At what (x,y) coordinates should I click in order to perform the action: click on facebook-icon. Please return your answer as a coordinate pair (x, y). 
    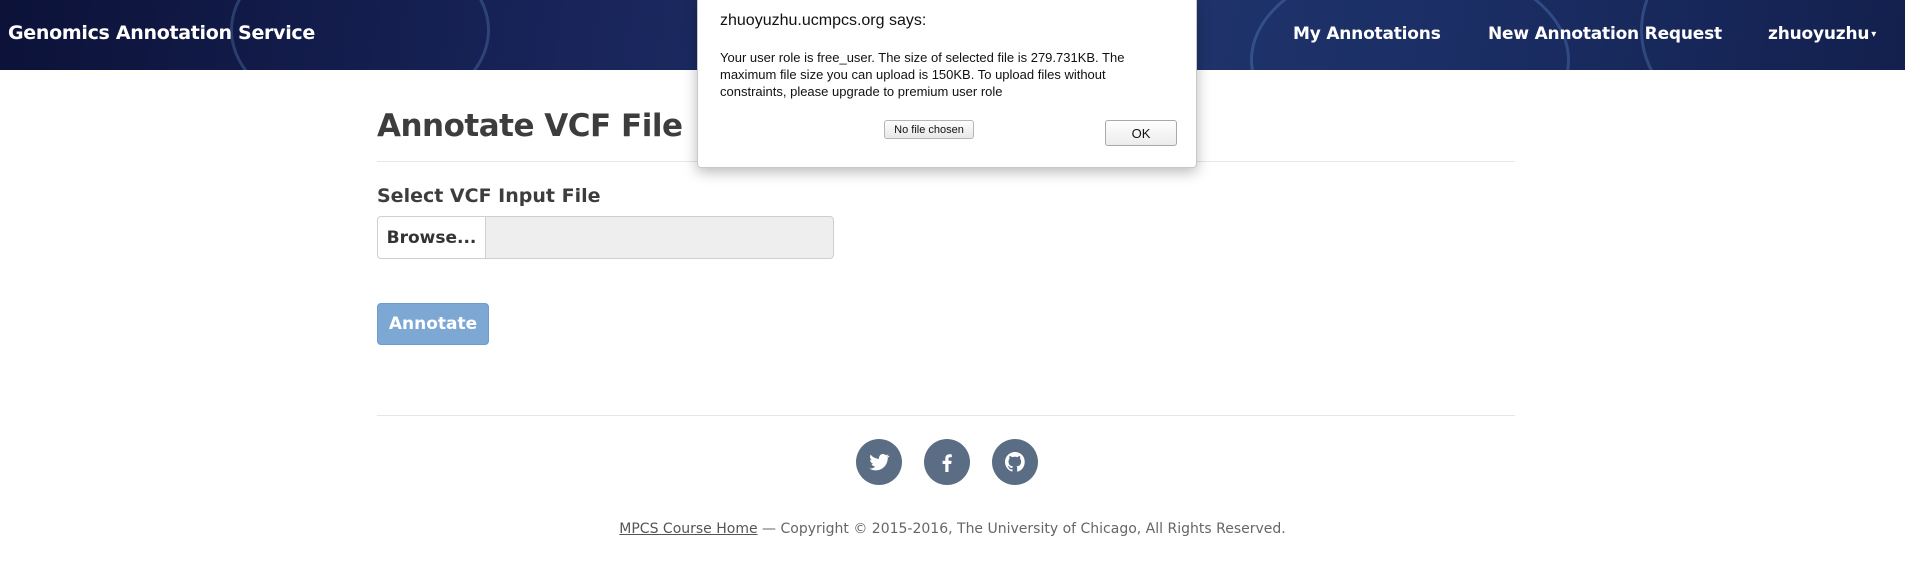
    Looking at the image, I should click on (947, 463).